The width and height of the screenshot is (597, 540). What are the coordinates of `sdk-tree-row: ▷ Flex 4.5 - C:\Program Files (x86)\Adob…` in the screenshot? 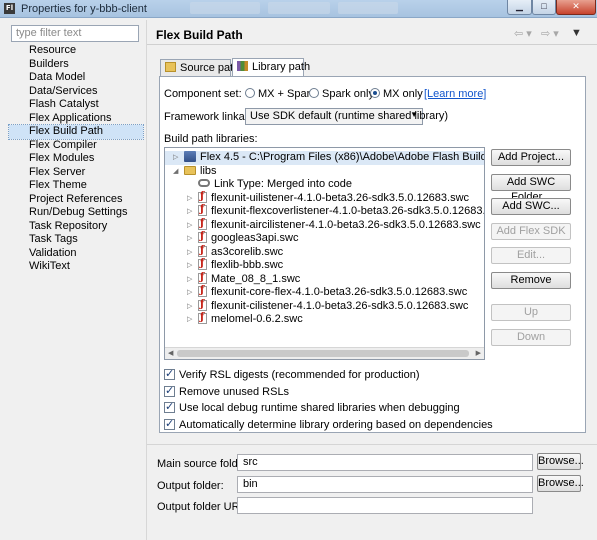 It's located at (324, 158).